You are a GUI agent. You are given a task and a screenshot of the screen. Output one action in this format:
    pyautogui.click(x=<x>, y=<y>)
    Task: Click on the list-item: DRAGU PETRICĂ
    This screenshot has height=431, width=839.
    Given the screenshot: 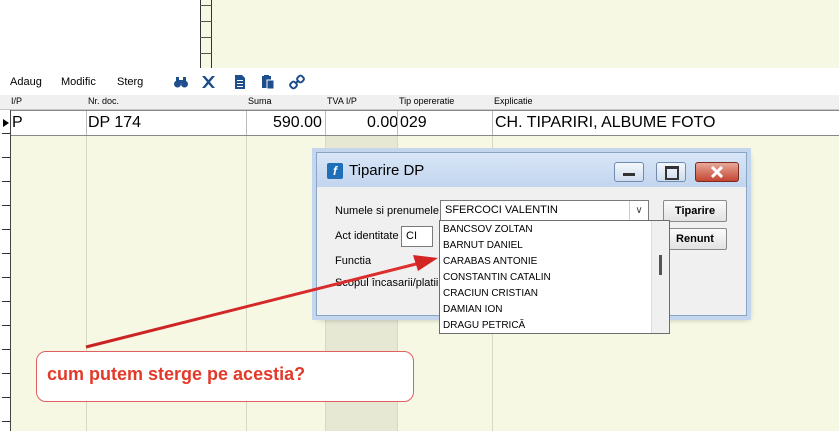 What is the action you would take?
    pyautogui.click(x=484, y=325)
    